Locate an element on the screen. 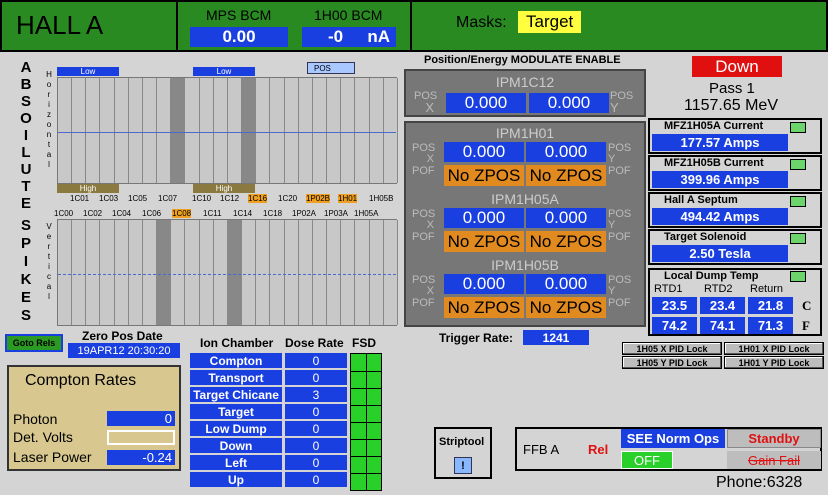 The image size is (828, 495). beam-status: Down is located at coordinates (737, 66).